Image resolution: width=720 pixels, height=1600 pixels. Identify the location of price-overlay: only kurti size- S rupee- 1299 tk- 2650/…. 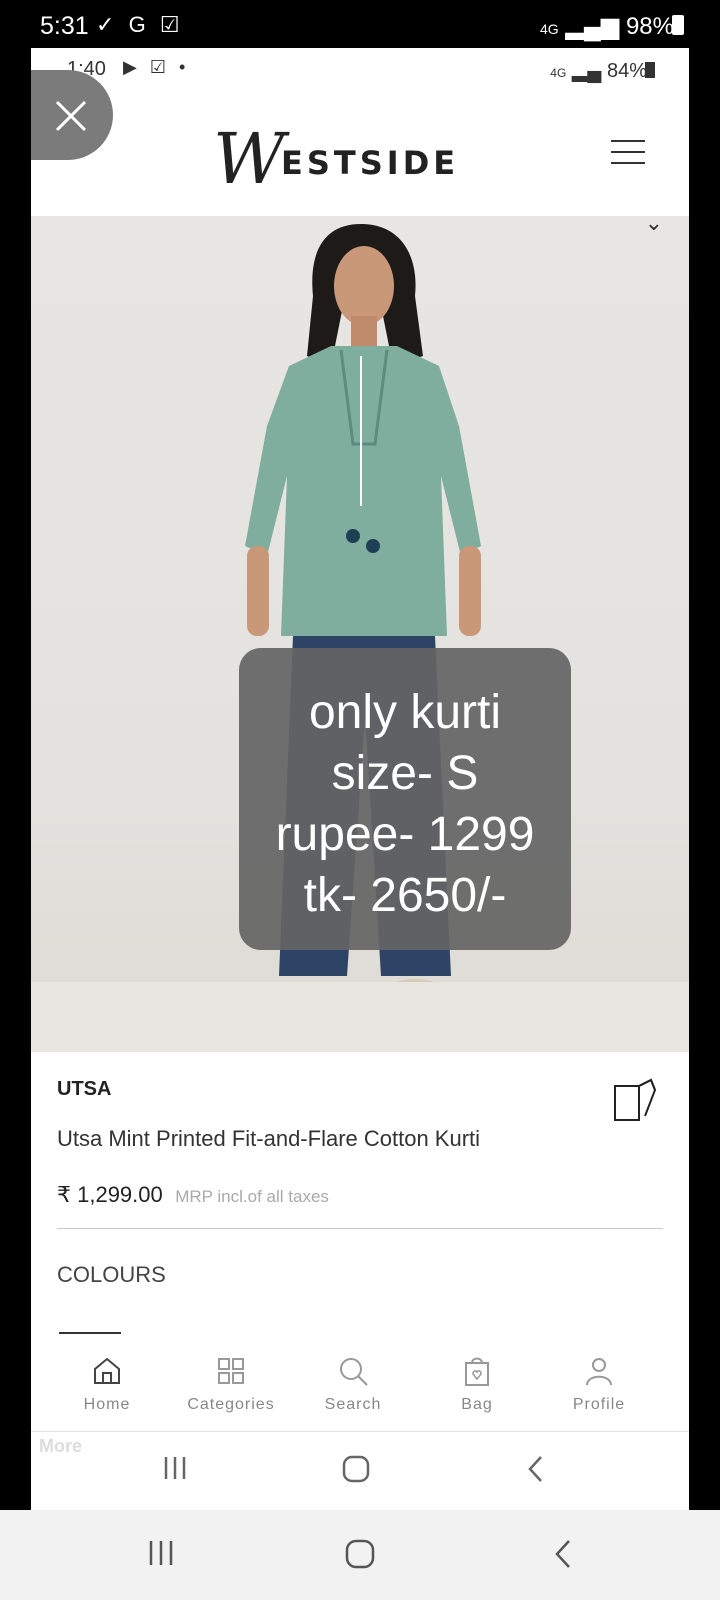
(405, 799).